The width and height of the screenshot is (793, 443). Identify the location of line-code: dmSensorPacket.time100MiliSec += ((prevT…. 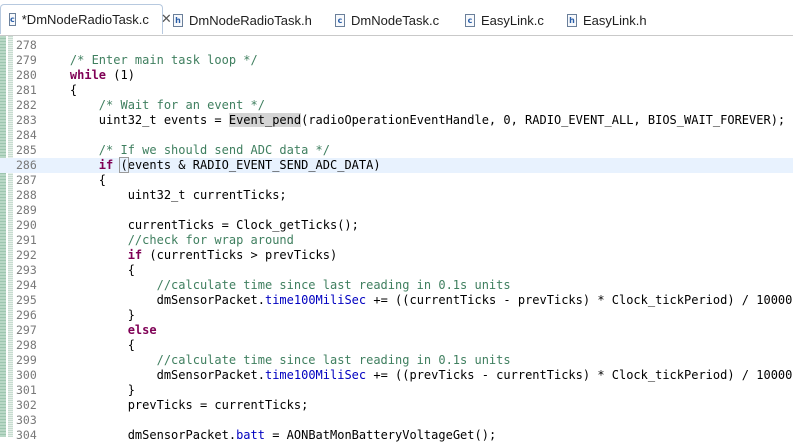
(417, 375).